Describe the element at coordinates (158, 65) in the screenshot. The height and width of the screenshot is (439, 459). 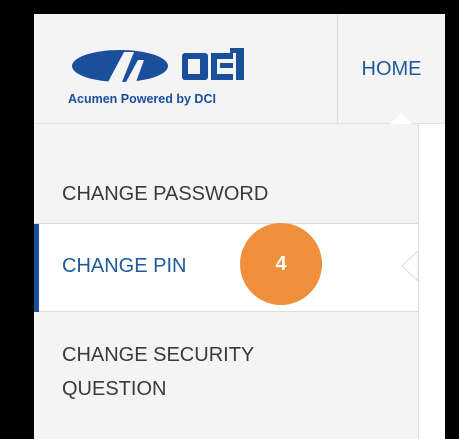
I see `acumen-dci-logo-icon` at that location.